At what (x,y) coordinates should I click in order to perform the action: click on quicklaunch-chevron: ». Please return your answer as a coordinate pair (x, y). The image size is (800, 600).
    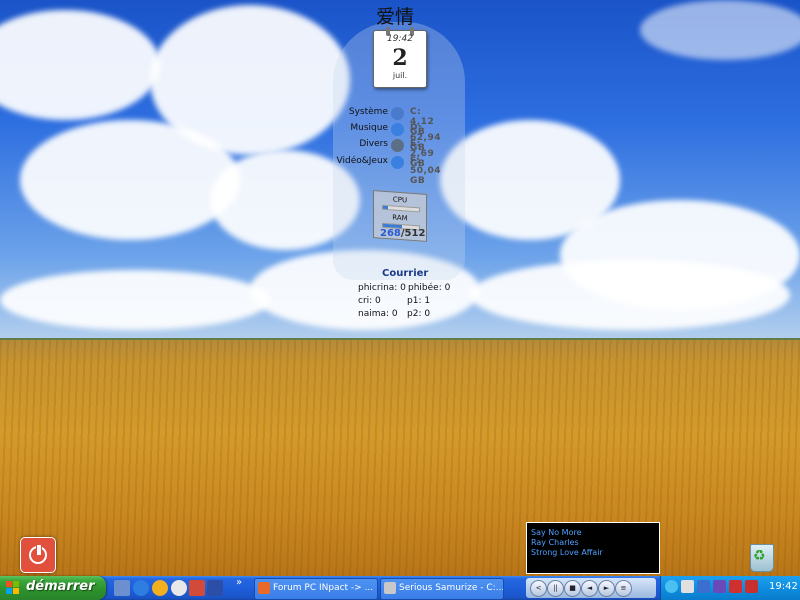
    Looking at the image, I should click on (239, 582).